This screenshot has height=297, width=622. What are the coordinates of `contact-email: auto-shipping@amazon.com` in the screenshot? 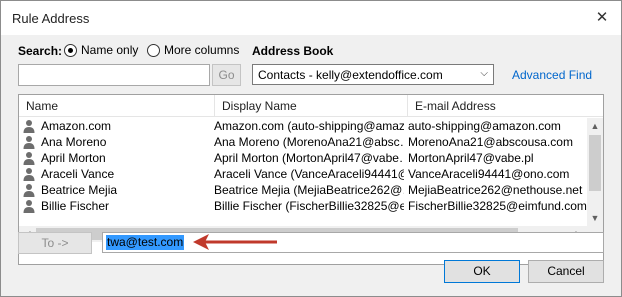 It's located at (484, 126).